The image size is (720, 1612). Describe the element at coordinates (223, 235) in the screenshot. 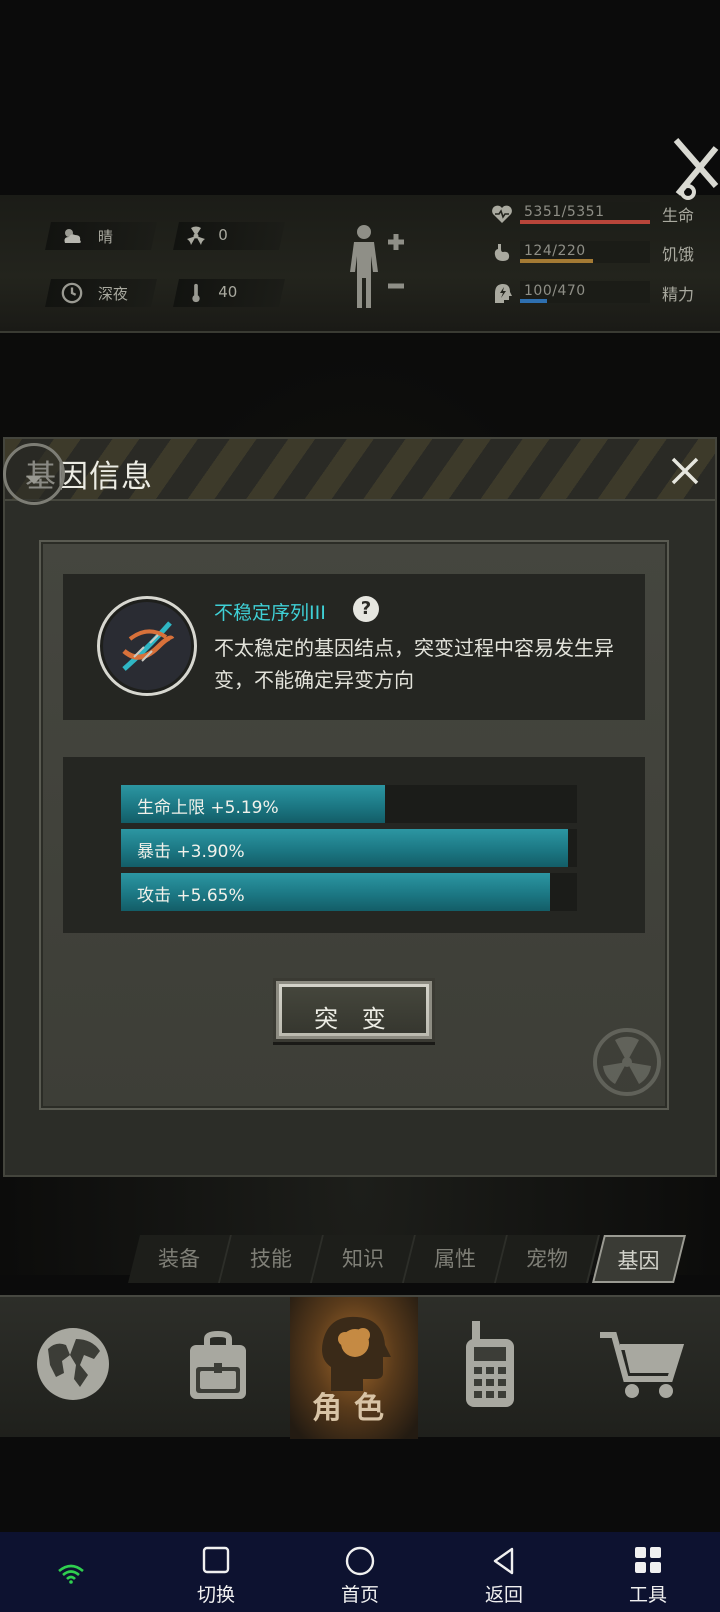

I see `radiation-value: 0` at that location.